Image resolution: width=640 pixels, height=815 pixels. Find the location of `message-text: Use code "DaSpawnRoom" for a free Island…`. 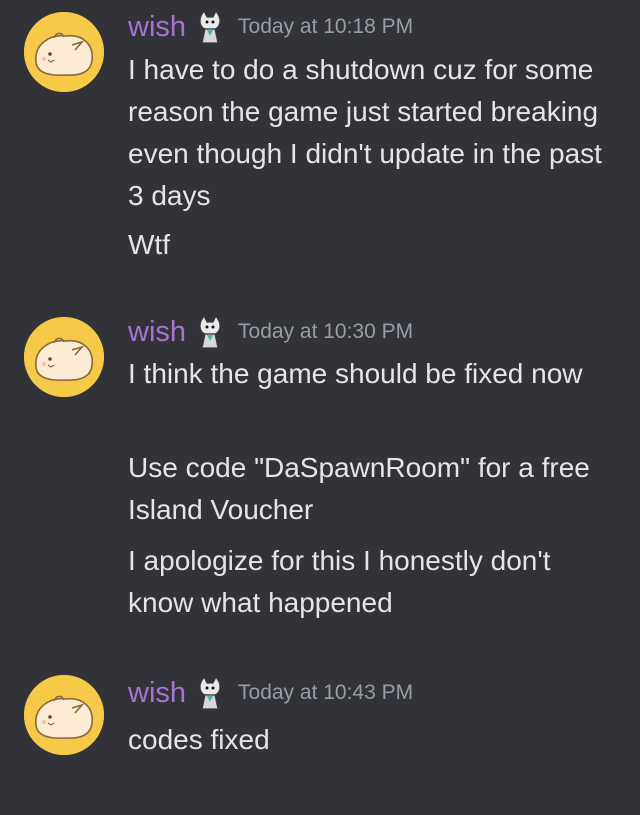

message-text: Use code "DaSpawnRoom" for a free Island… is located at coordinates (359, 488).